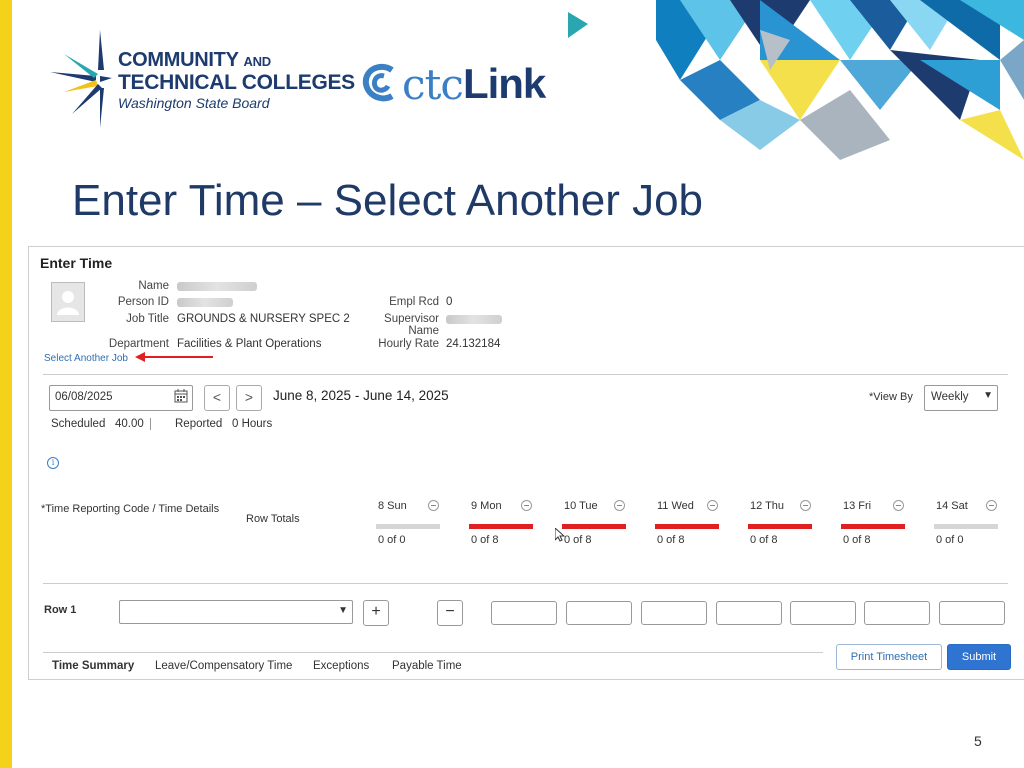 This screenshot has height=768, width=1024. I want to click on select-another-job-link: Select Another Job, so click(86, 358).